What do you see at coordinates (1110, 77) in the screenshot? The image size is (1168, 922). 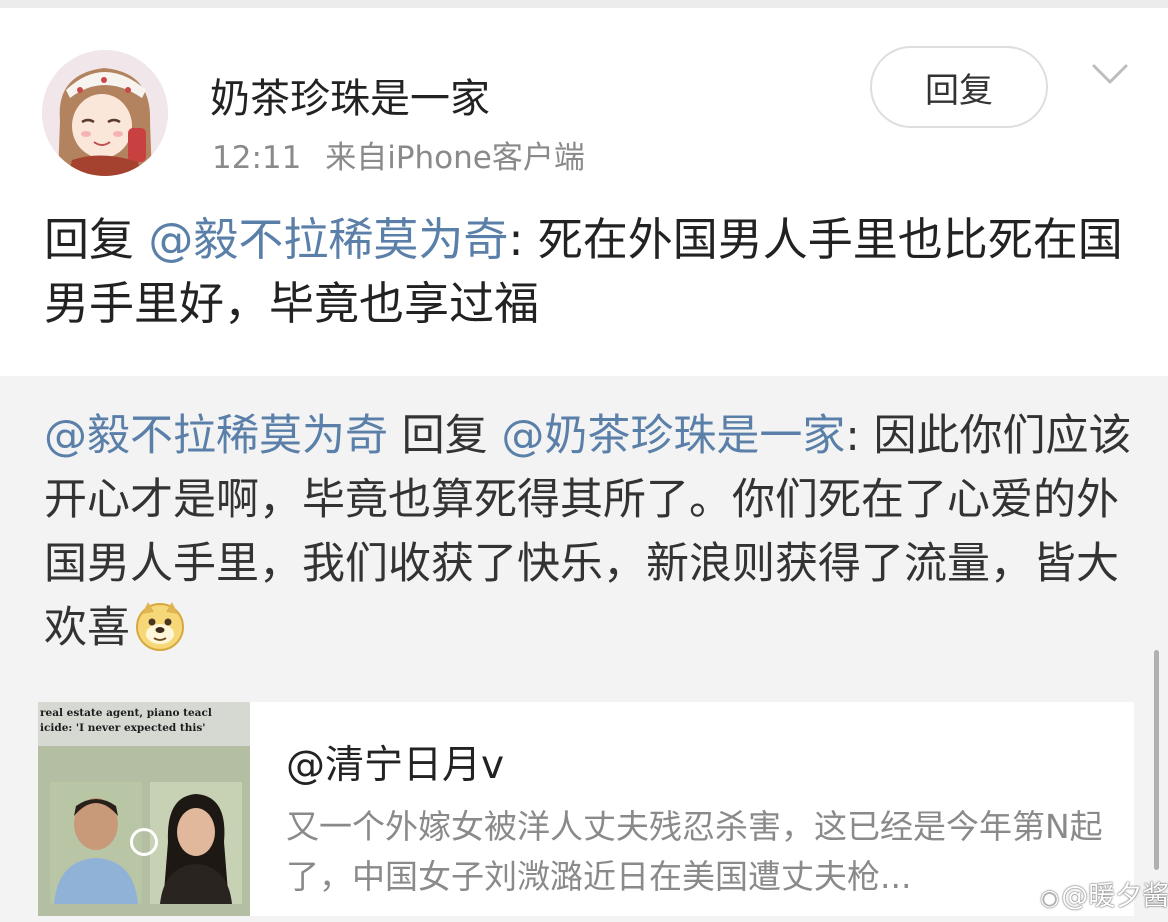 I see `chevron-down-icon` at bounding box center [1110, 77].